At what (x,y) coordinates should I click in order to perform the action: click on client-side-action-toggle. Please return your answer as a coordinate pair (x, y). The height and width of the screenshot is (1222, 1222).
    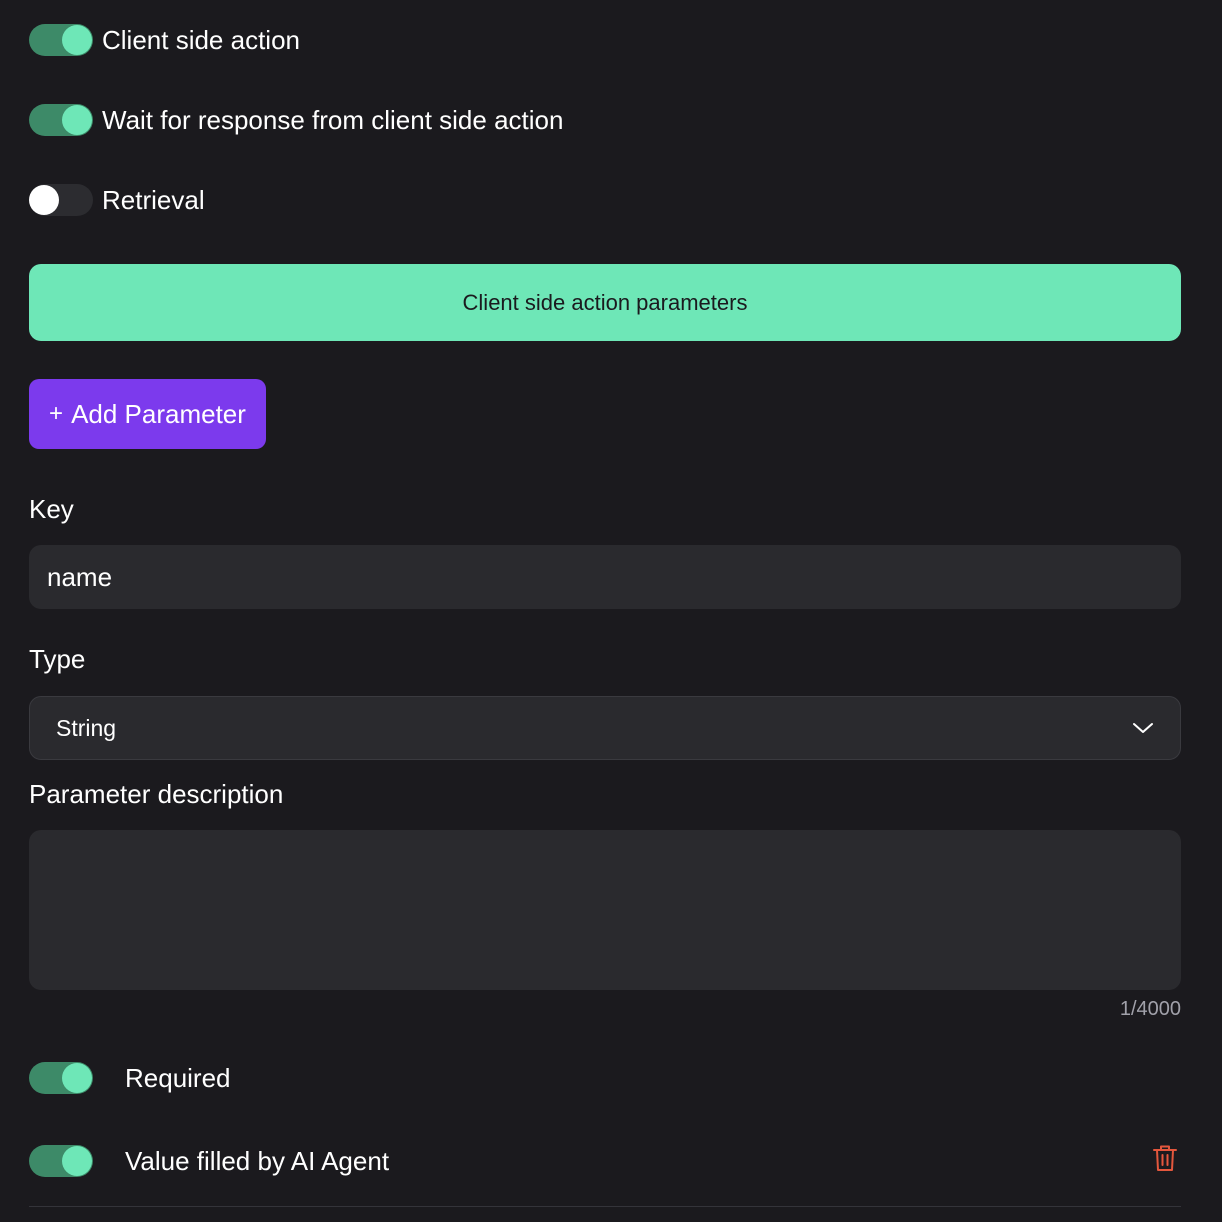
    Looking at the image, I should click on (61, 40).